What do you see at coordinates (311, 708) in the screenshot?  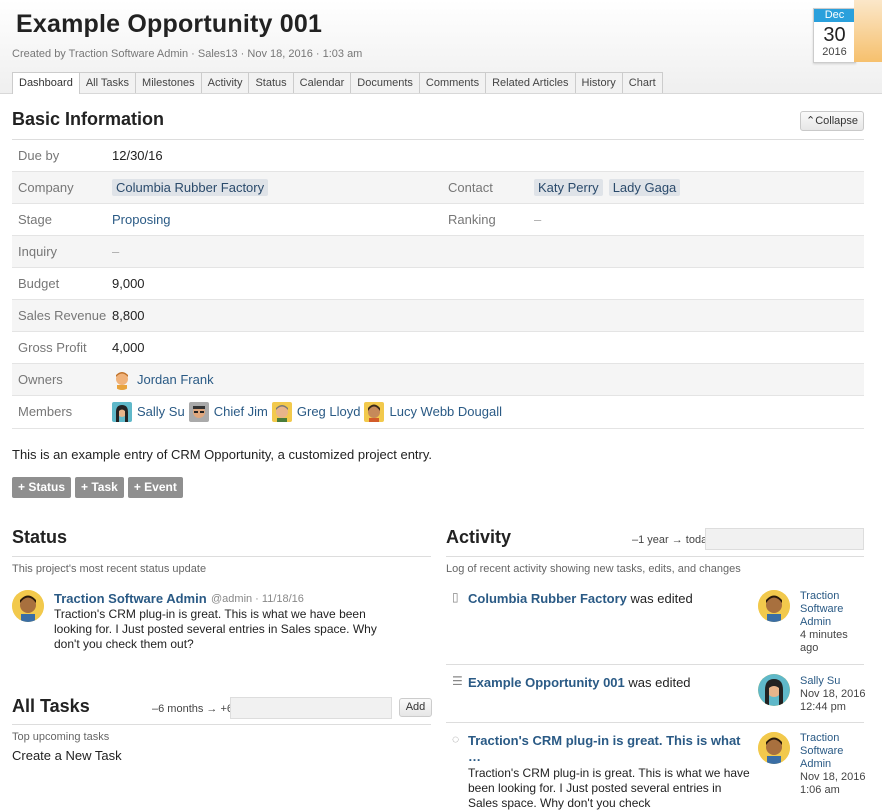 I see `tasks-range-slider` at bounding box center [311, 708].